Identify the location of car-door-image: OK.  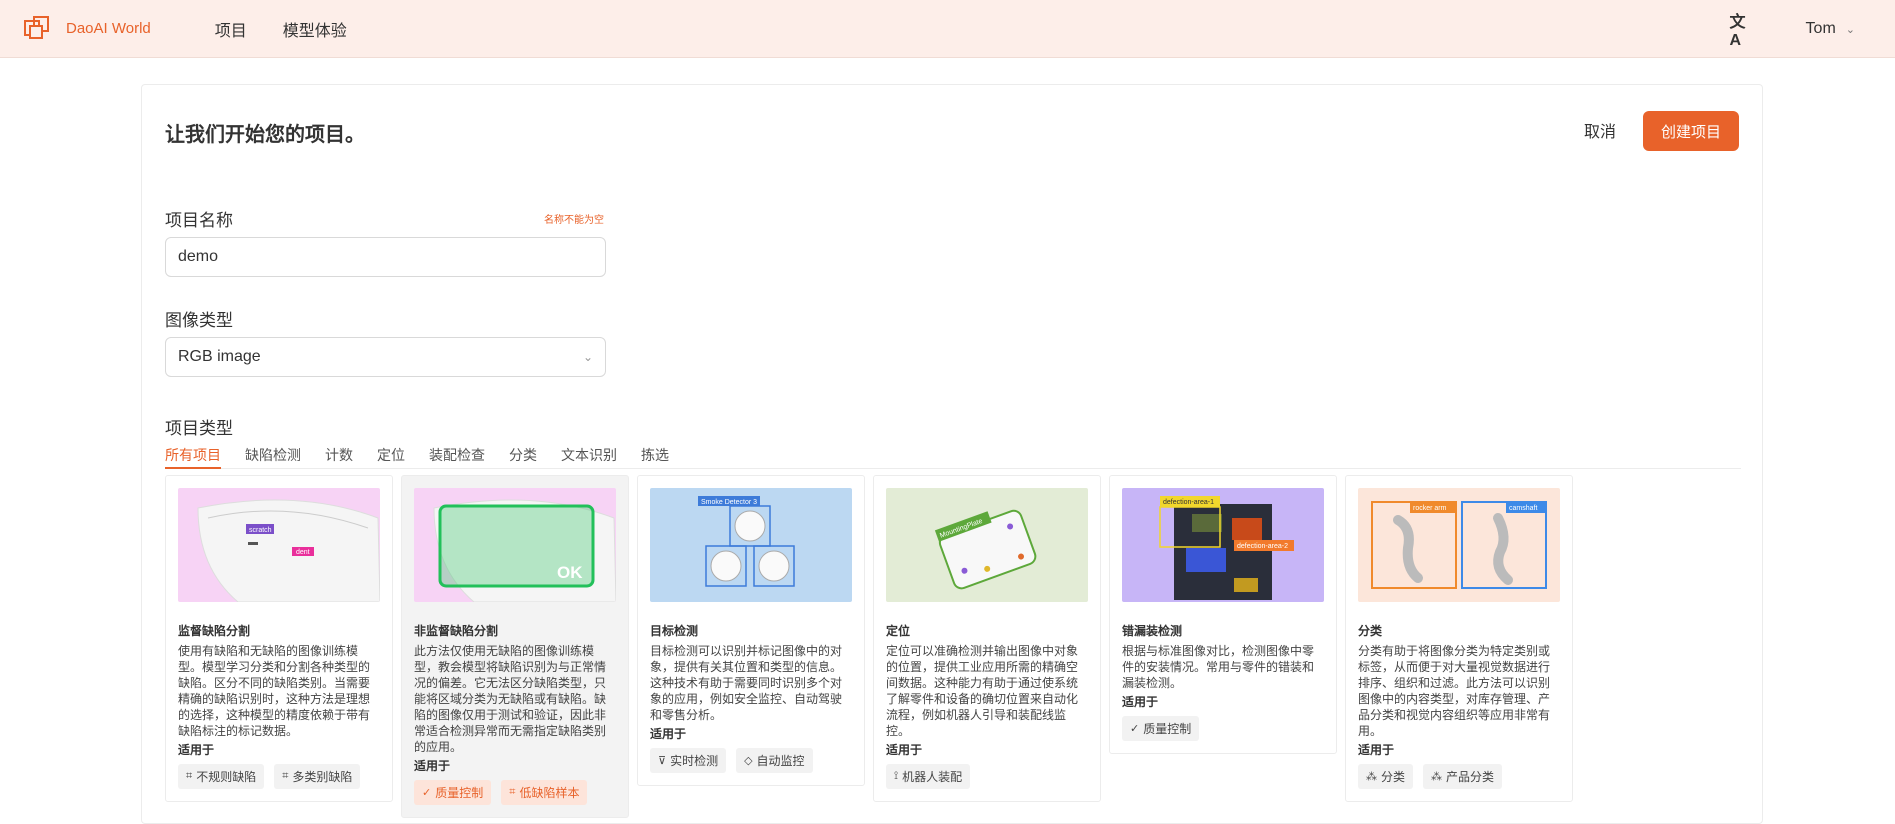
(524, 550).